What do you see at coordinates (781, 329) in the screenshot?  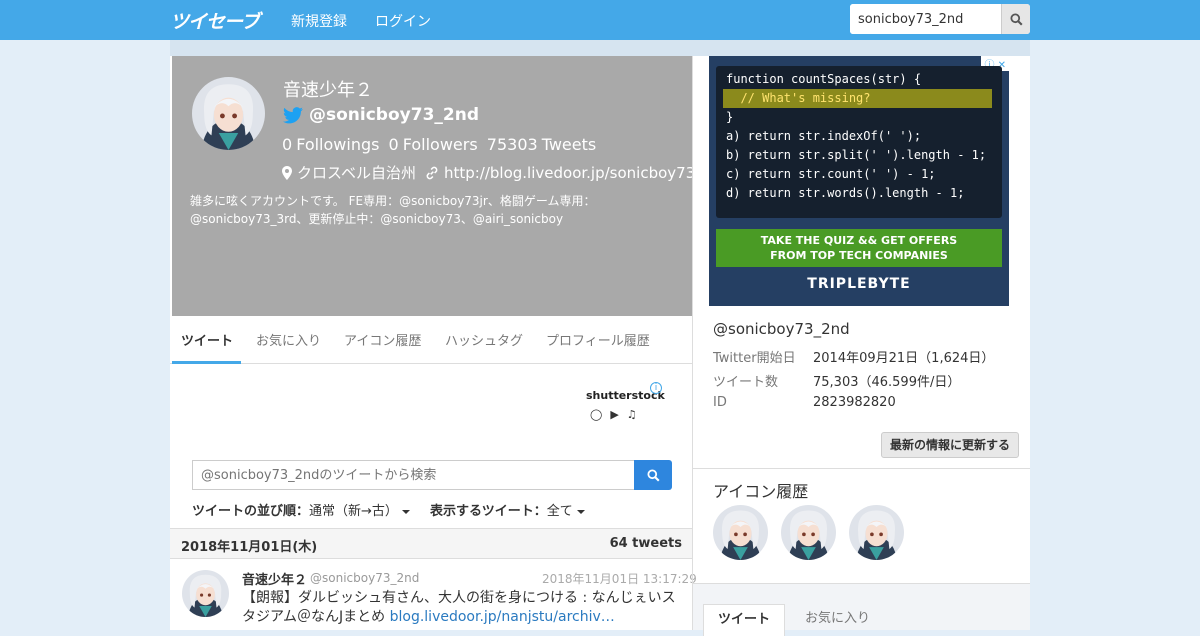 I see `sidebar-handle: @sonicboy73_2nd` at bounding box center [781, 329].